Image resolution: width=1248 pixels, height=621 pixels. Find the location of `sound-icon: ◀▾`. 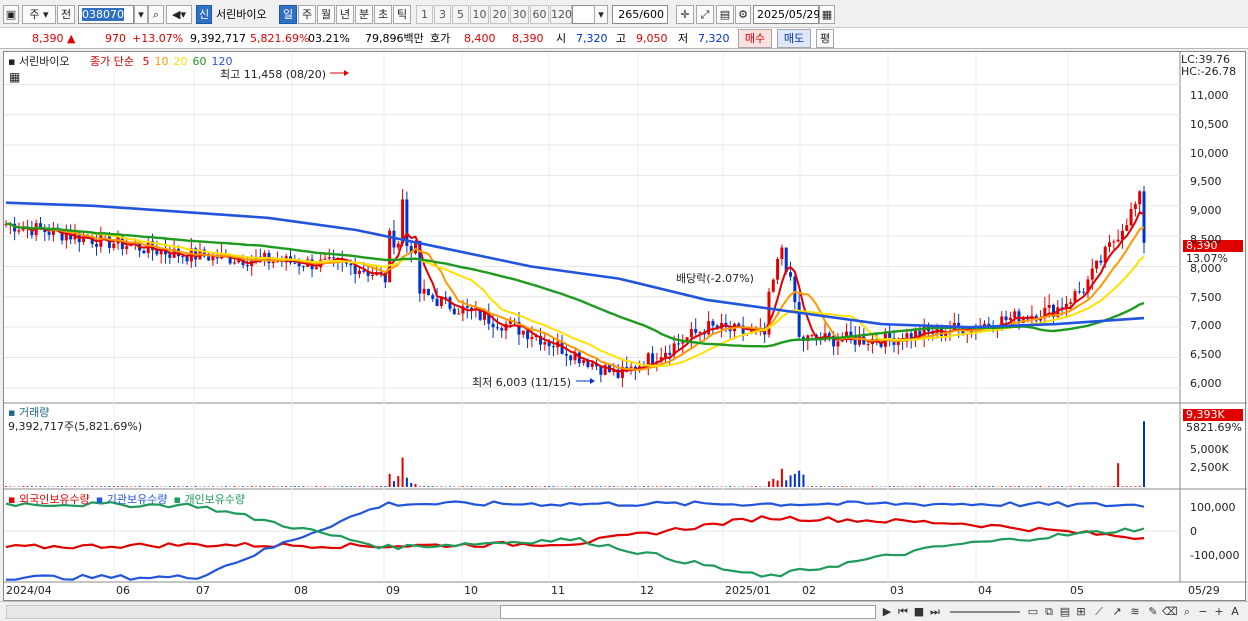

sound-icon: ◀▾ is located at coordinates (179, 14).